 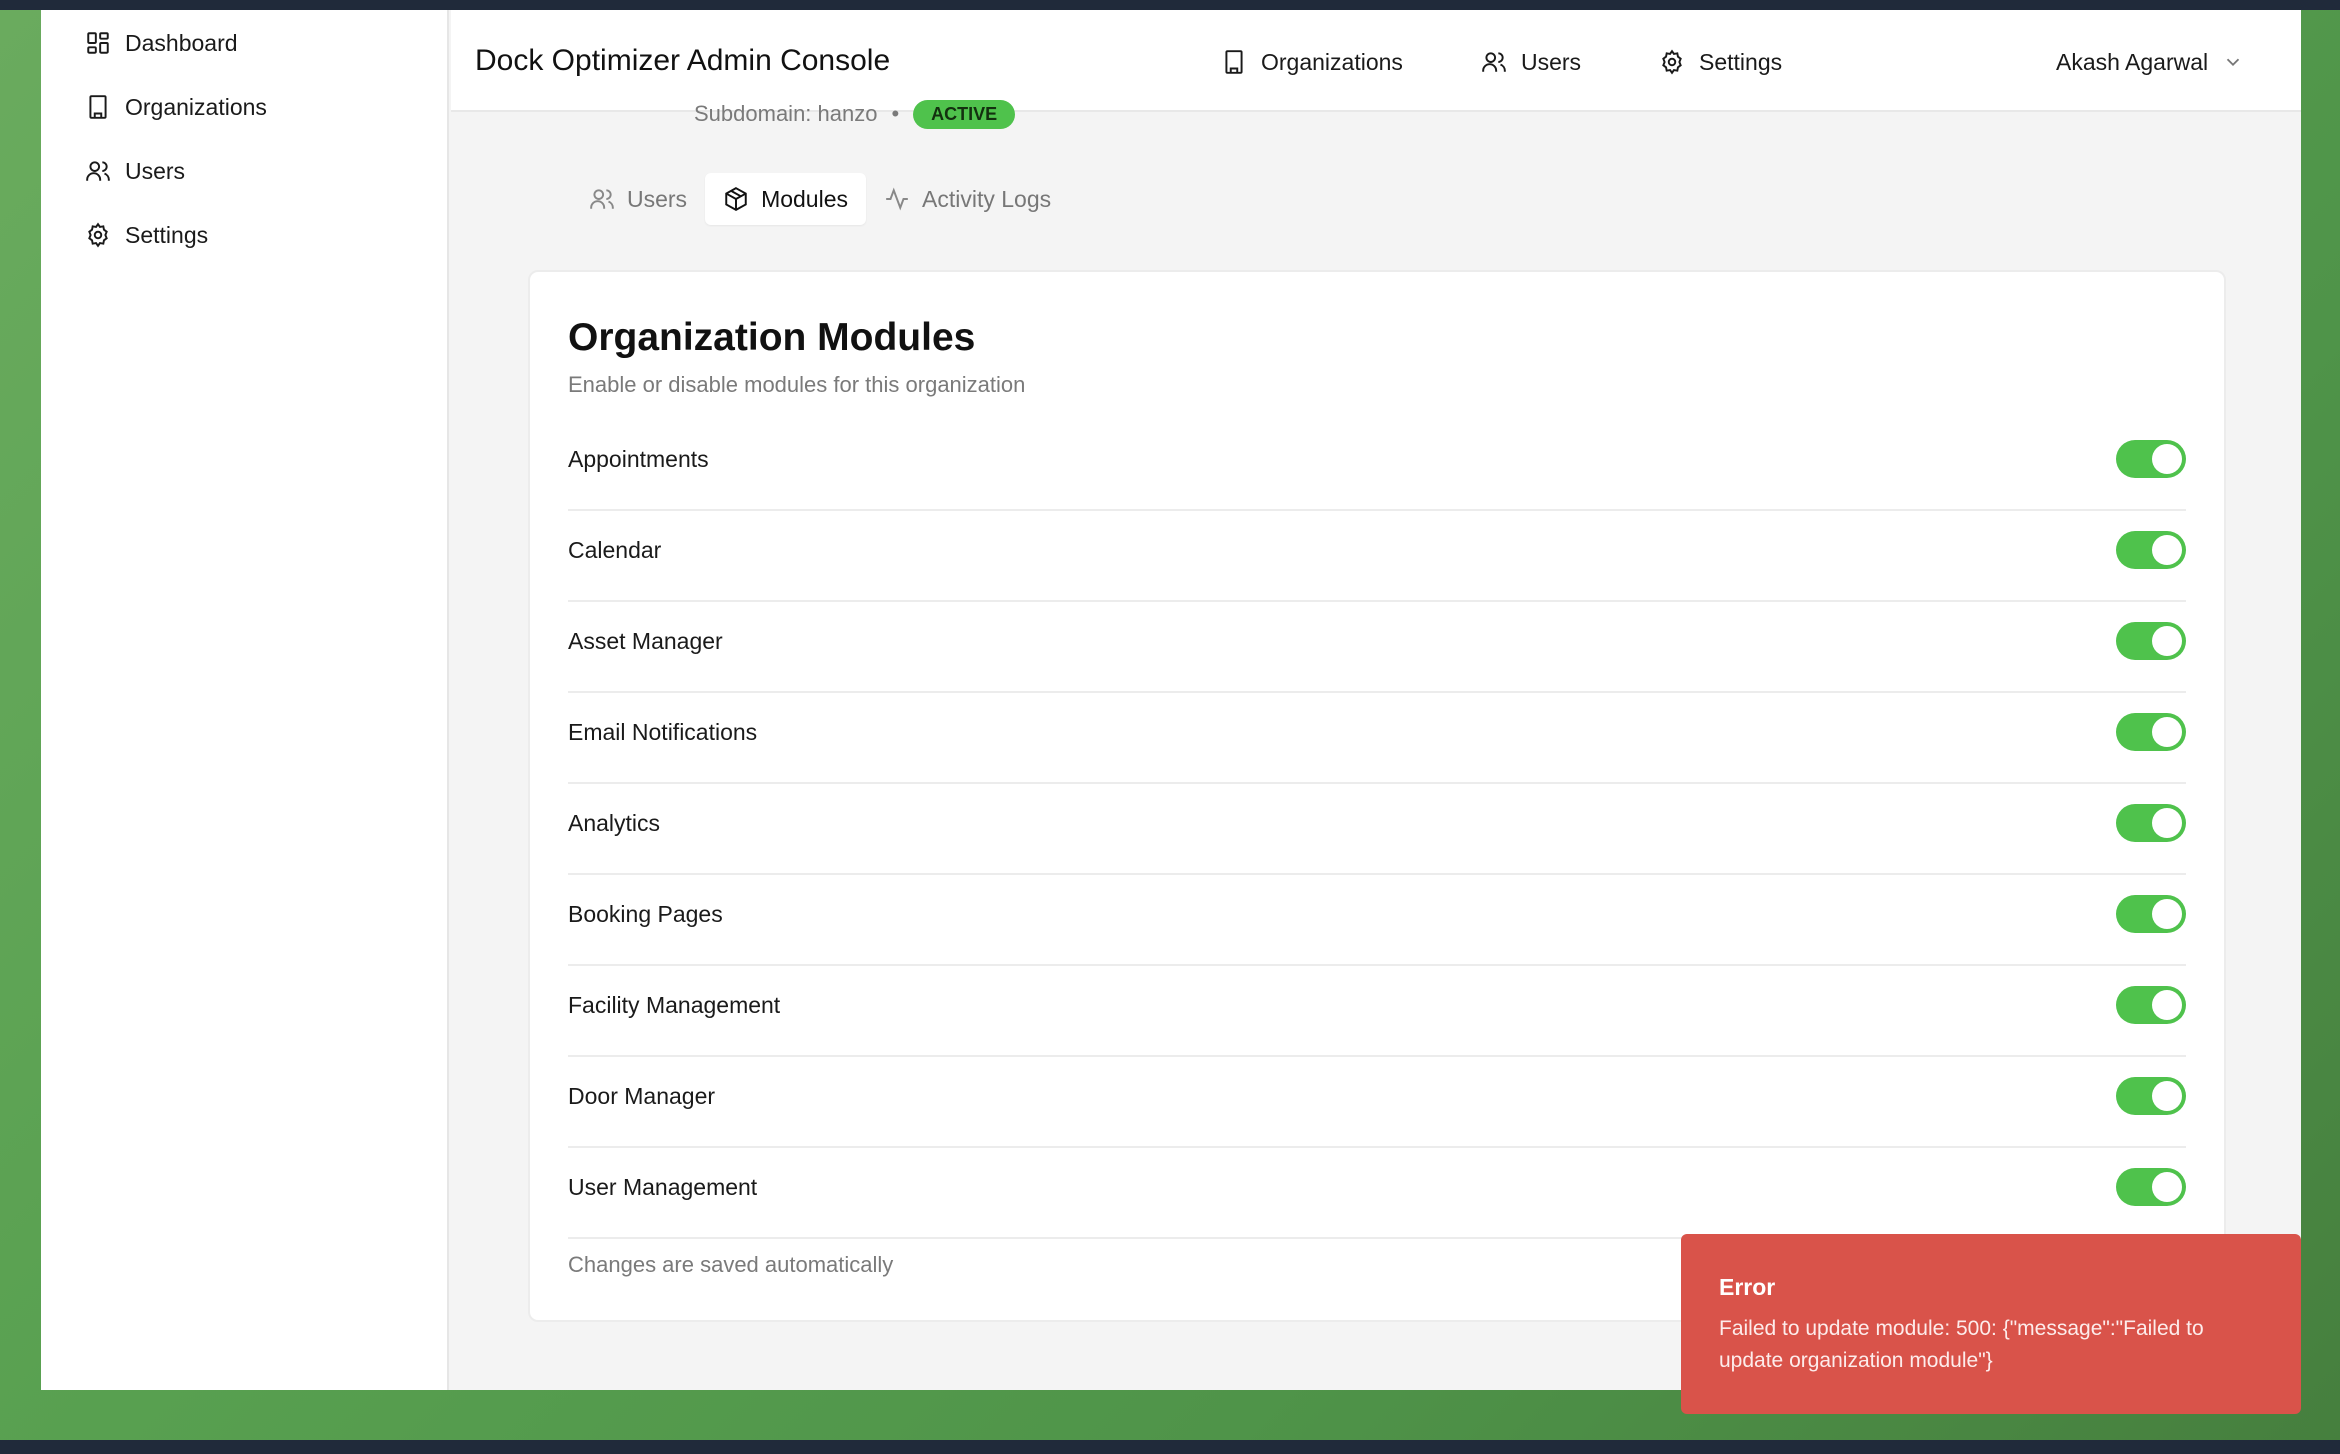 I want to click on tab-activity-logs: Activity Logs, so click(x=967, y=199).